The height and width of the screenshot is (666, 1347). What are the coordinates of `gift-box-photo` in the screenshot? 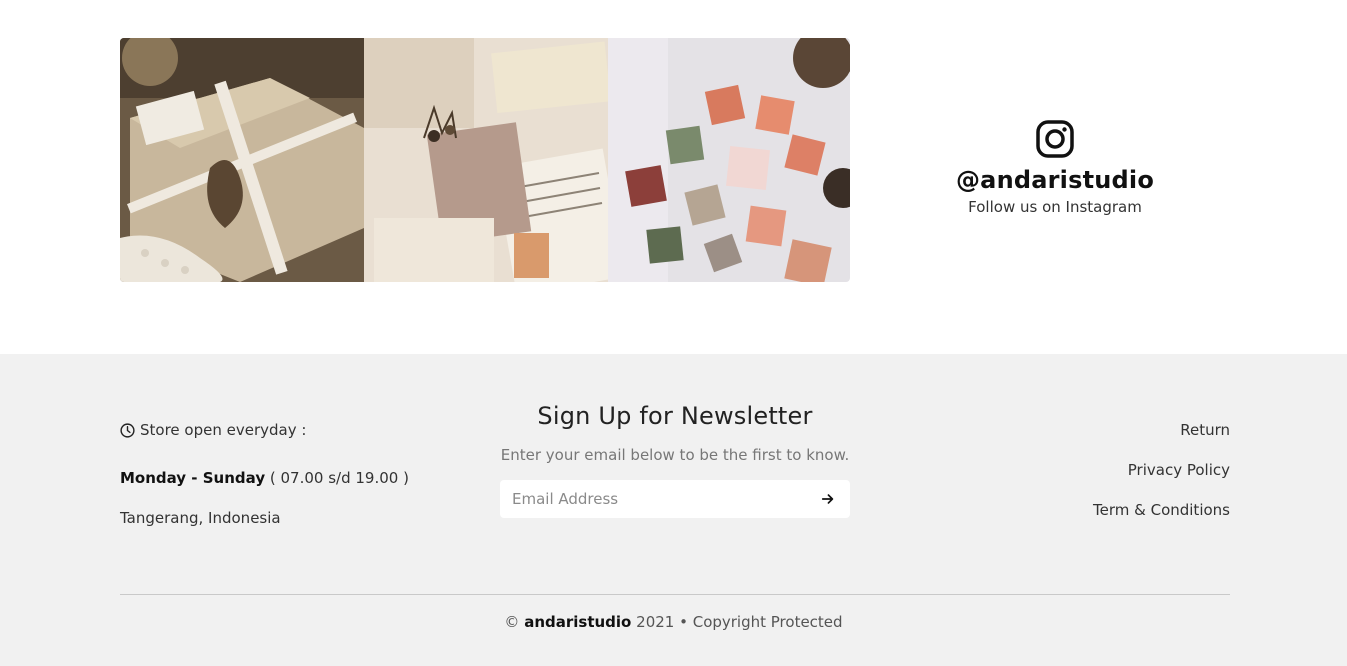 It's located at (242, 160).